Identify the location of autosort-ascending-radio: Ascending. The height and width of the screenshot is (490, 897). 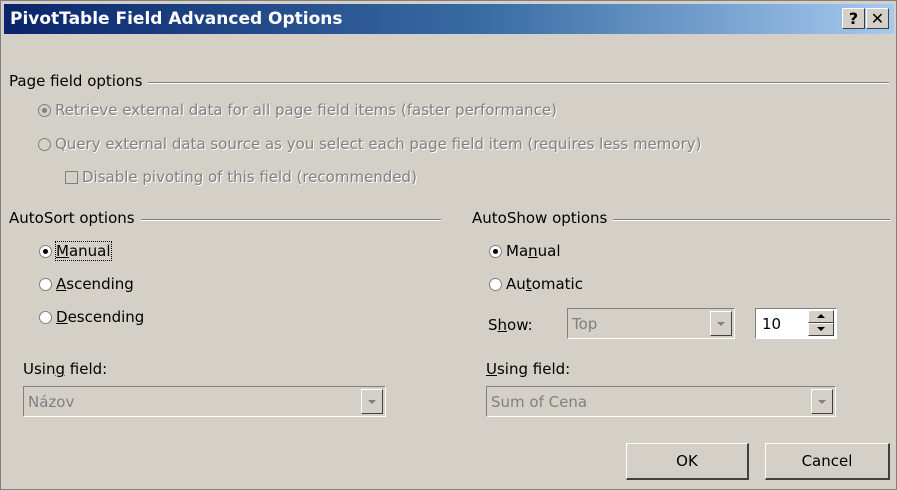
(86, 284).